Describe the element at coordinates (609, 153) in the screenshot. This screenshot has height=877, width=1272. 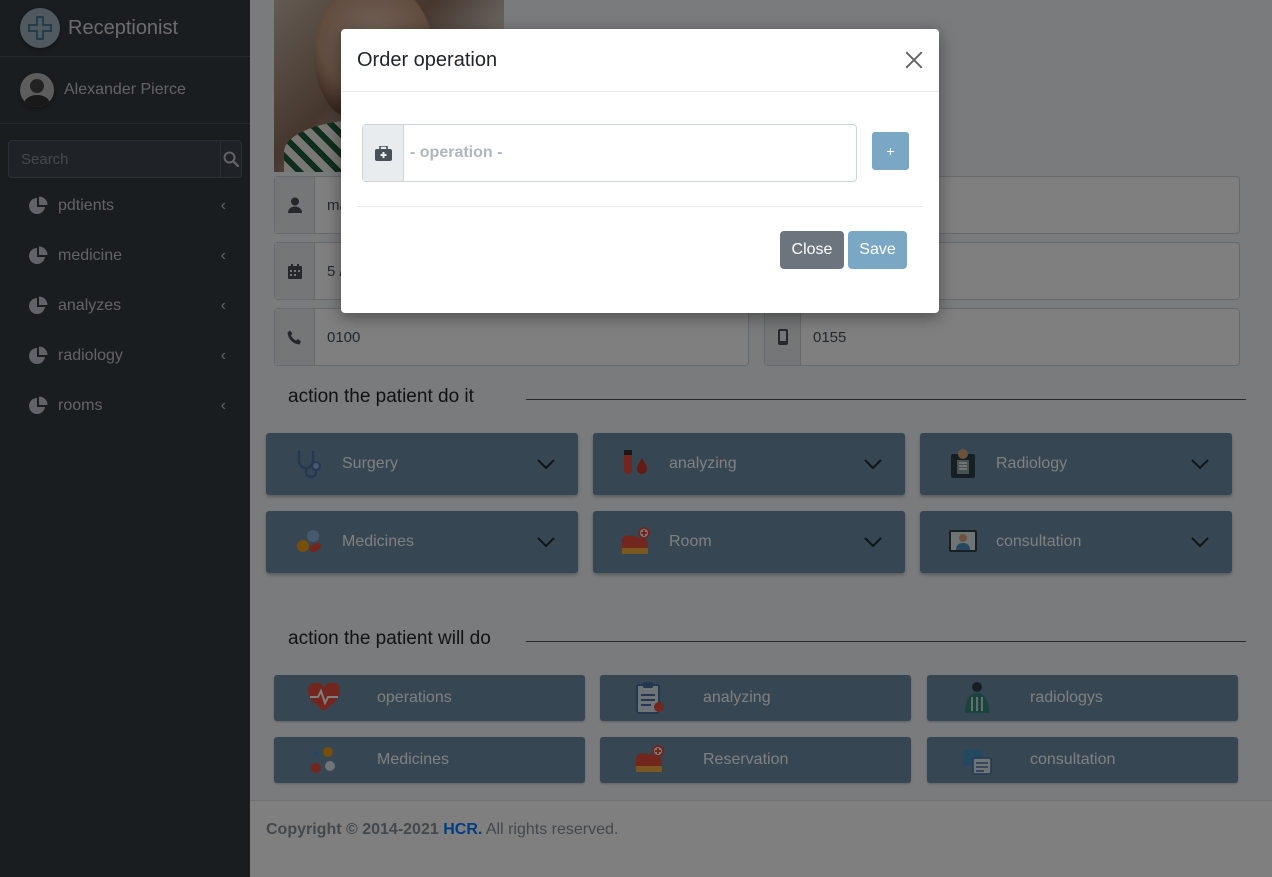
I see `operation-select: - operation -` at that location.